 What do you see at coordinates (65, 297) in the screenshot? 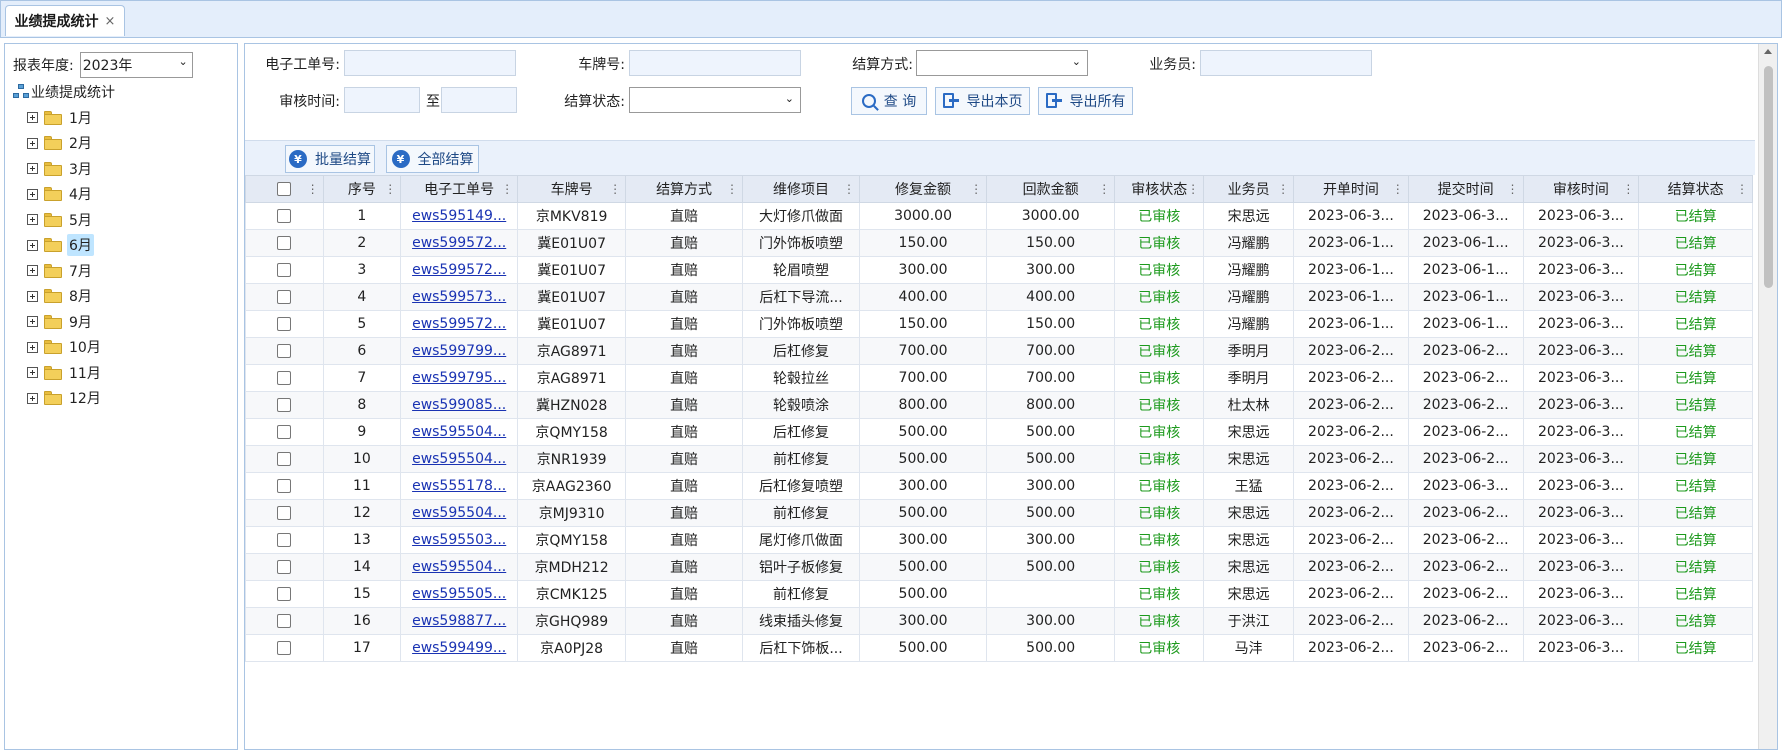
I see `tree-item-month: 8月` at bounding box center [65, 297].